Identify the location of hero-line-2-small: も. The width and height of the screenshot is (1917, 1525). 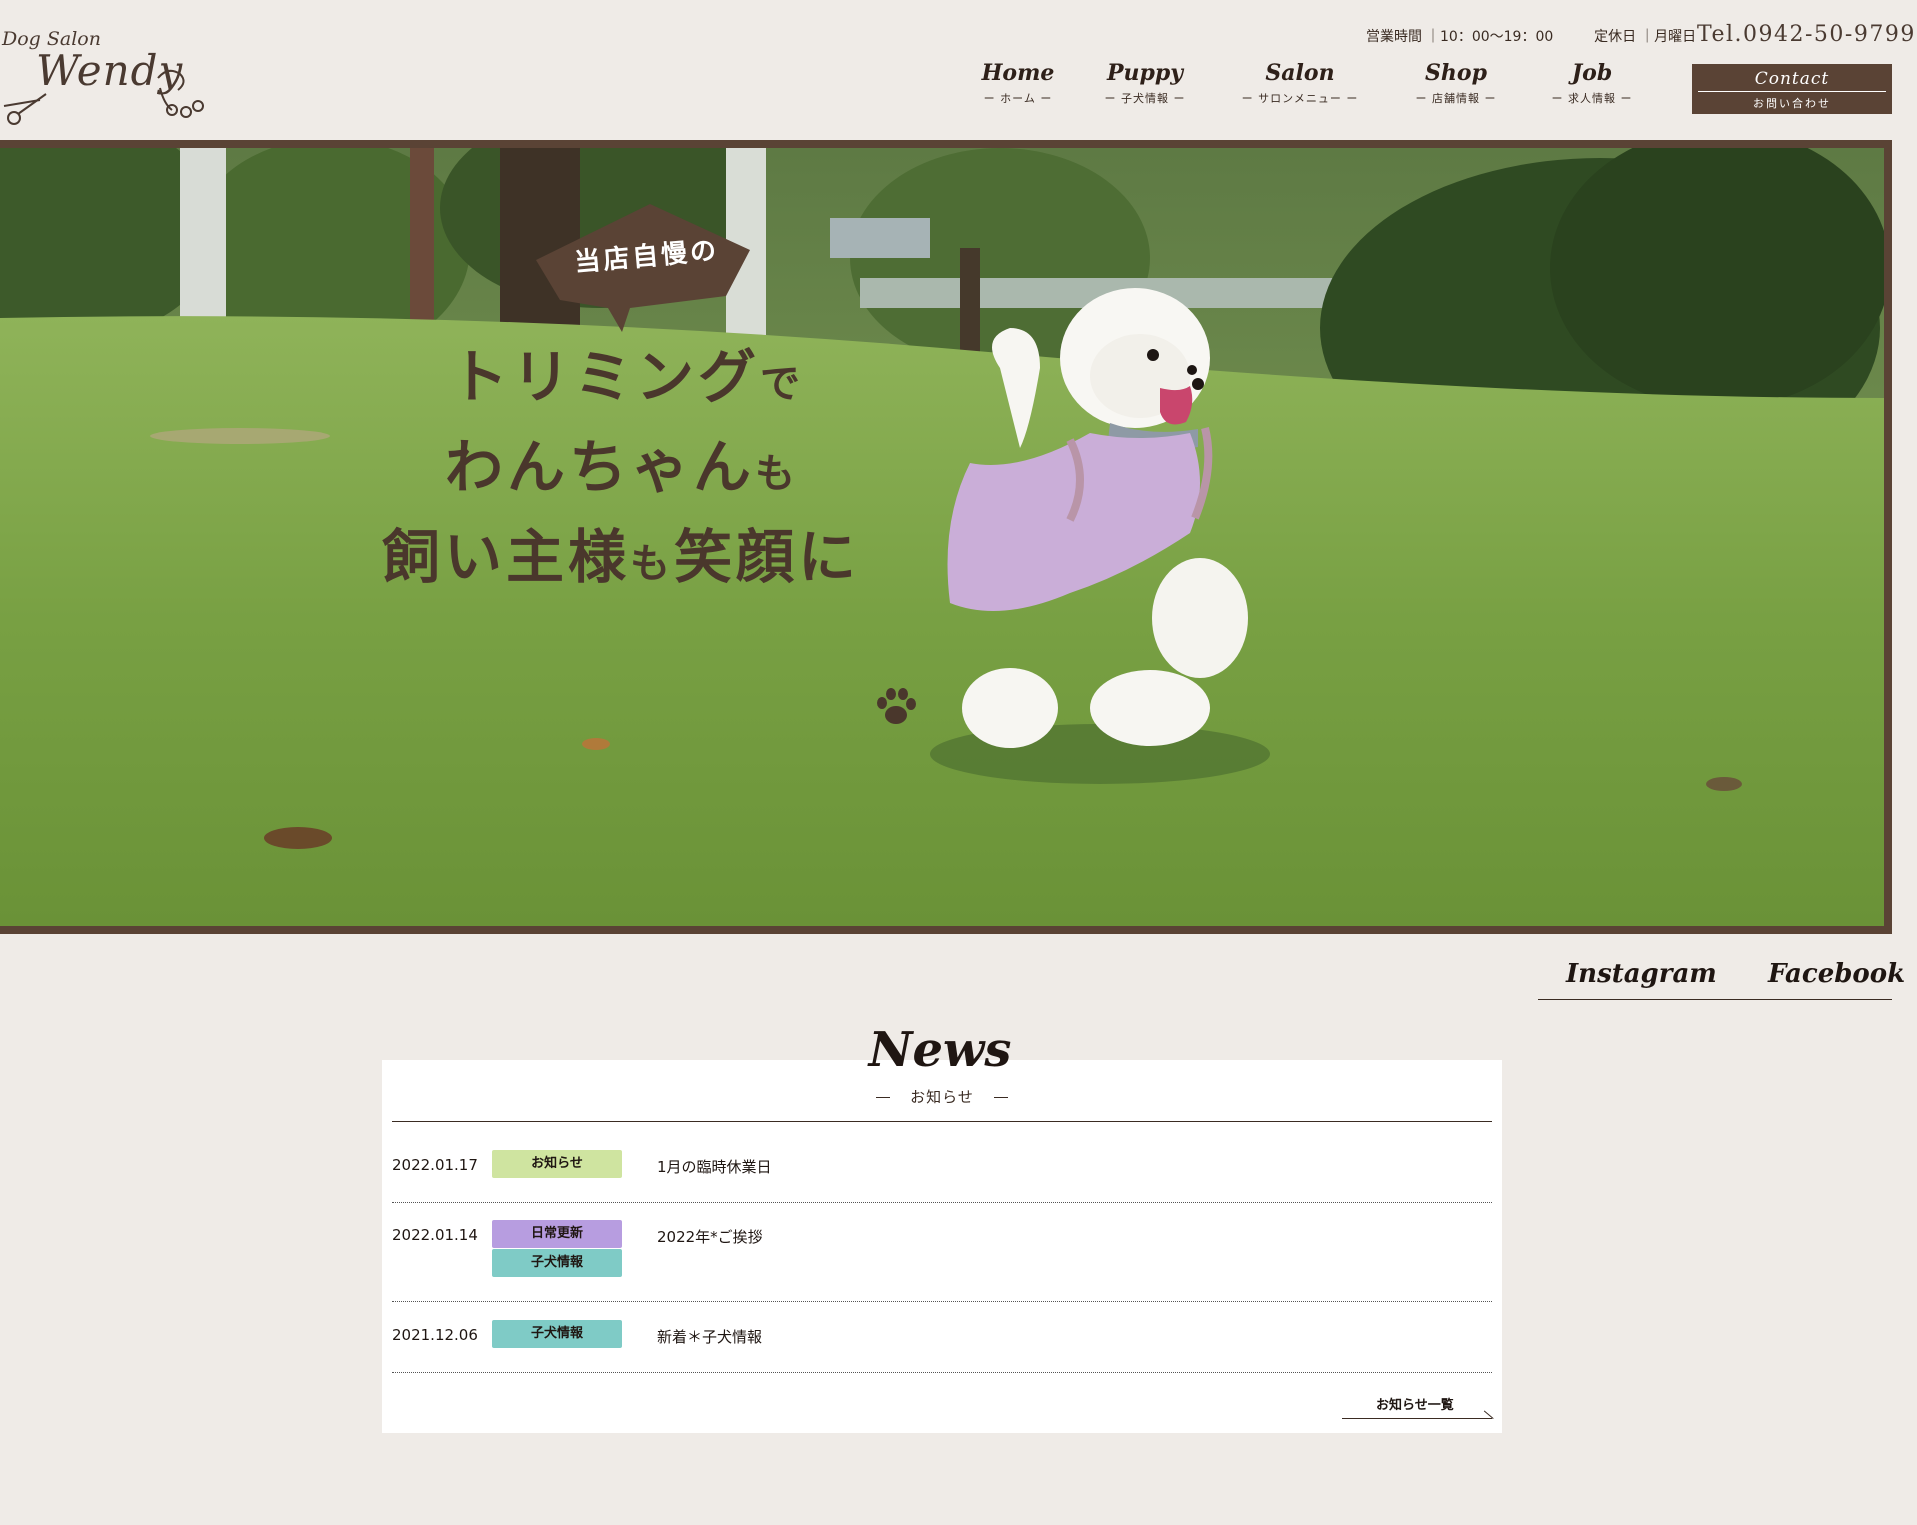
(777, 474).